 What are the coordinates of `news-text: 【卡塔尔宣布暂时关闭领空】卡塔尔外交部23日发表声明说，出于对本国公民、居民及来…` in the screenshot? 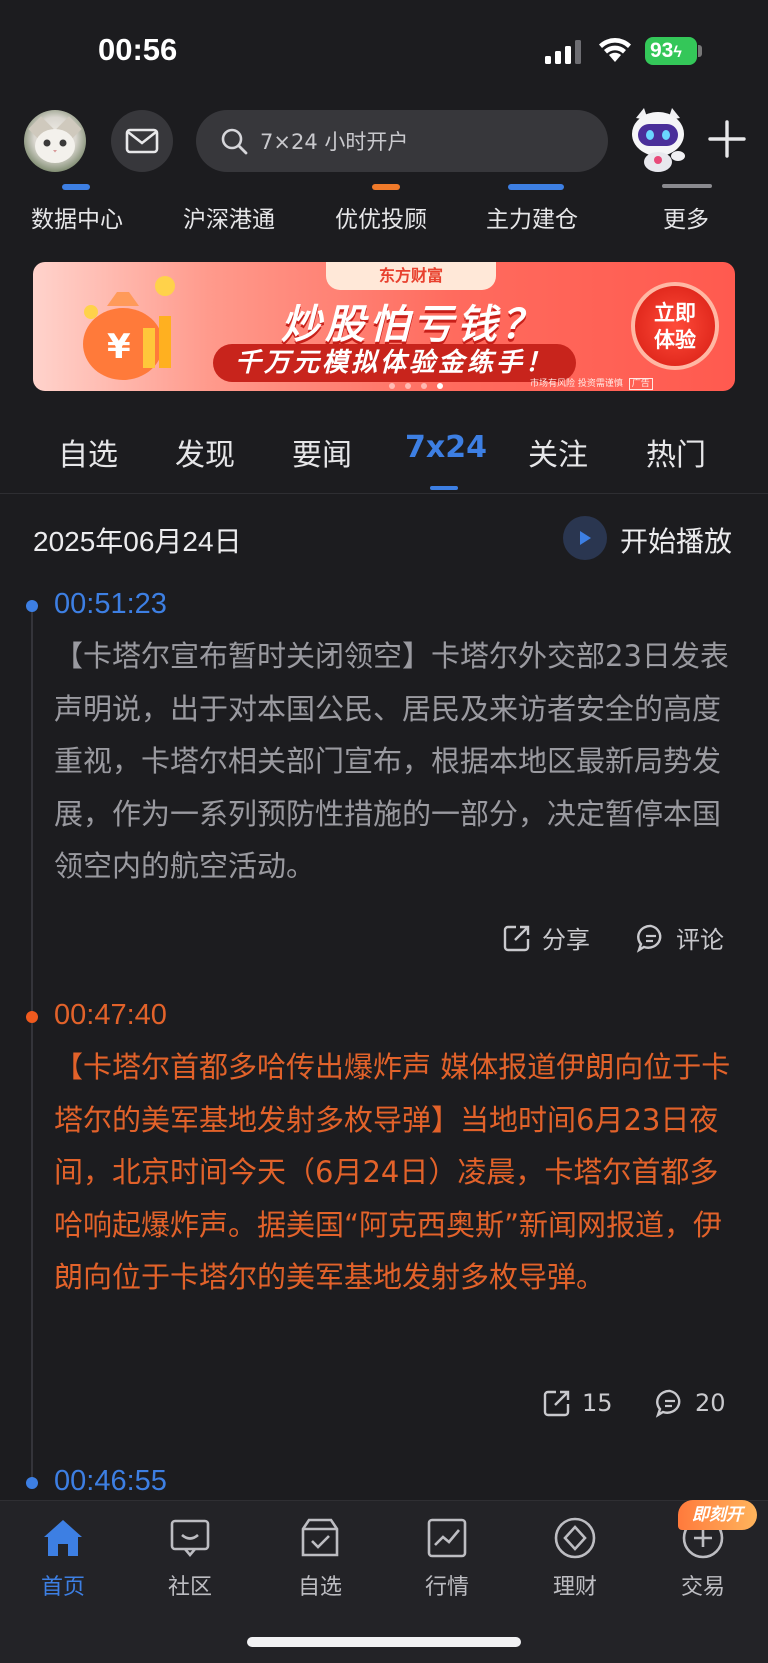 It's located at (399, 761).